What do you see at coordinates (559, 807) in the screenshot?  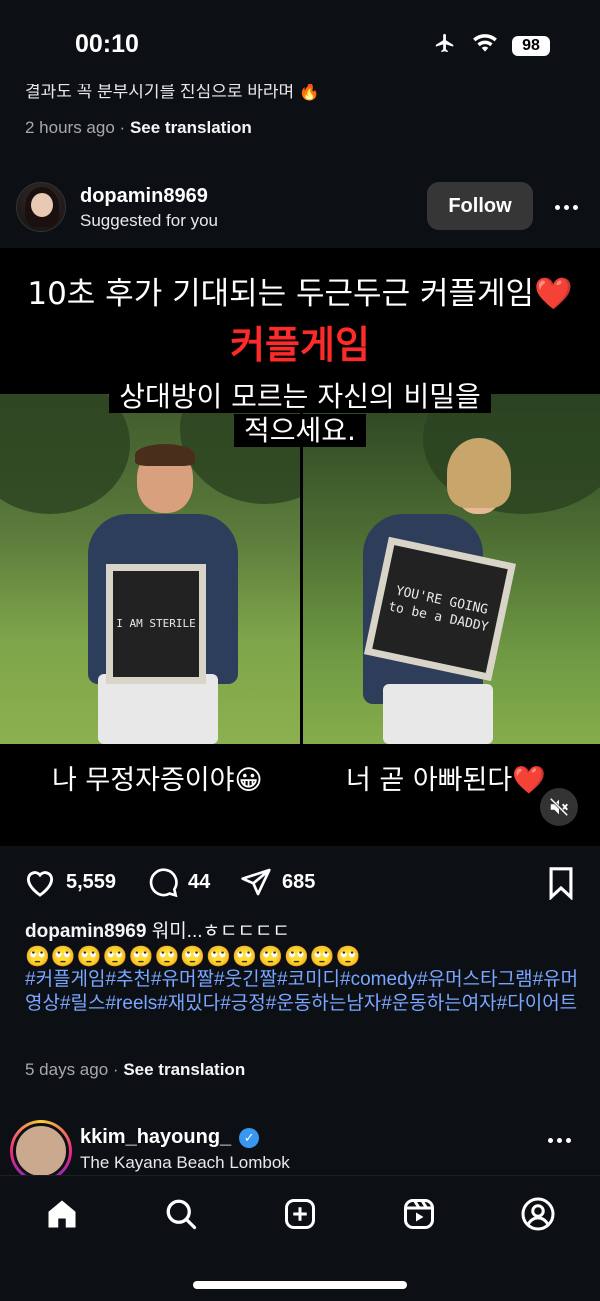 I see `mute-icon` at bounding box center [559, 807].